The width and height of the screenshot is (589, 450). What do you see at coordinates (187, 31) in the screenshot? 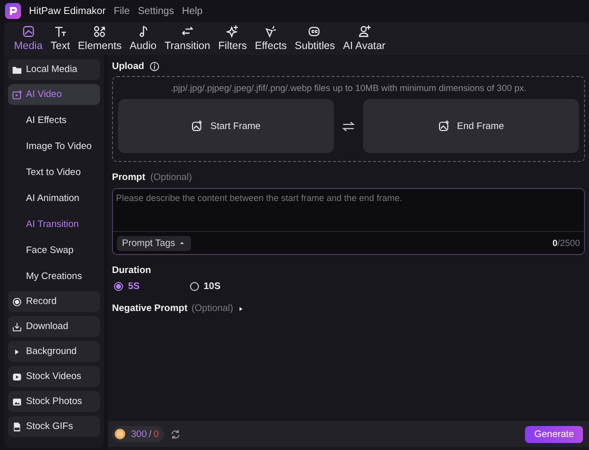
I see `arrows-icon` at bounding box center [187, 31].